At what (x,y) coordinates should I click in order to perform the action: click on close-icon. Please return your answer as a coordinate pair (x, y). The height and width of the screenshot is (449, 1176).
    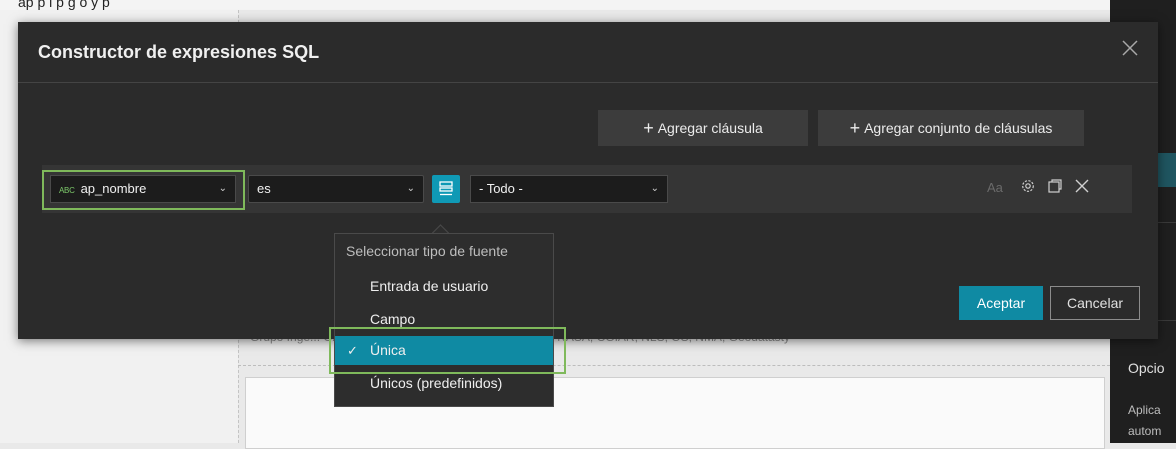
    Looking at the image, I should click on (1130, 48).